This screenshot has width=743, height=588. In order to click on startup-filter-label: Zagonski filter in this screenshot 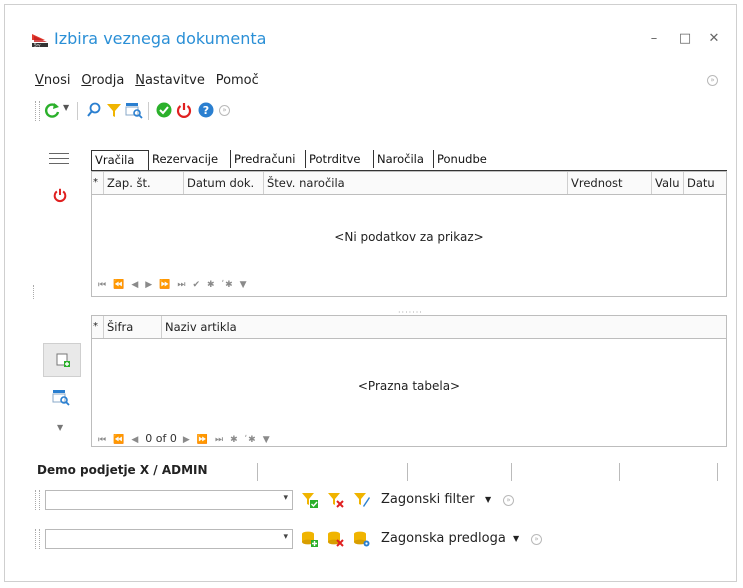, I will do `click(428, 499)`.